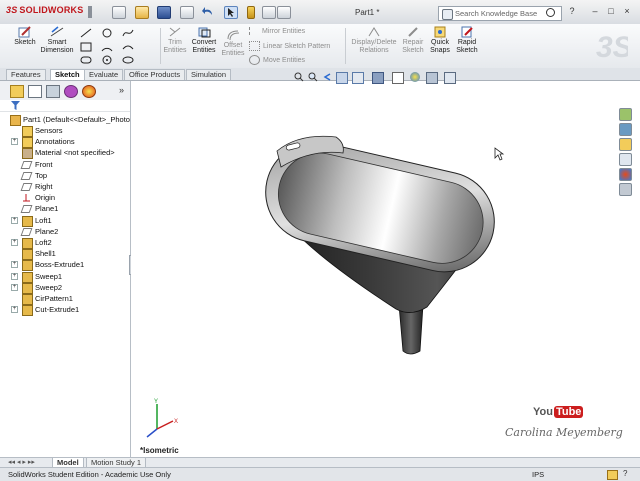  Describe the element at coordinates (625, 114) in the screenshot. I see `solidworks-resources-icon` at that location.